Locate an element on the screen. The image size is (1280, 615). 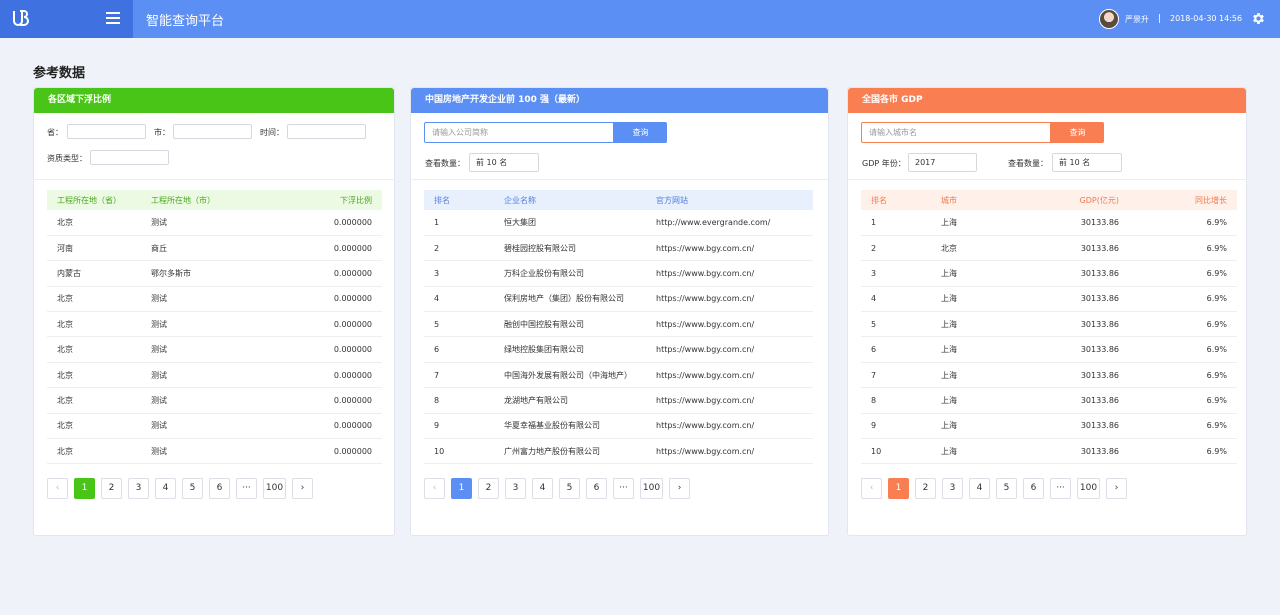
table-row: 2 碧桂园控股有限公司 https://www.bgy.com.cn/ is located at coordinates (618, 248).